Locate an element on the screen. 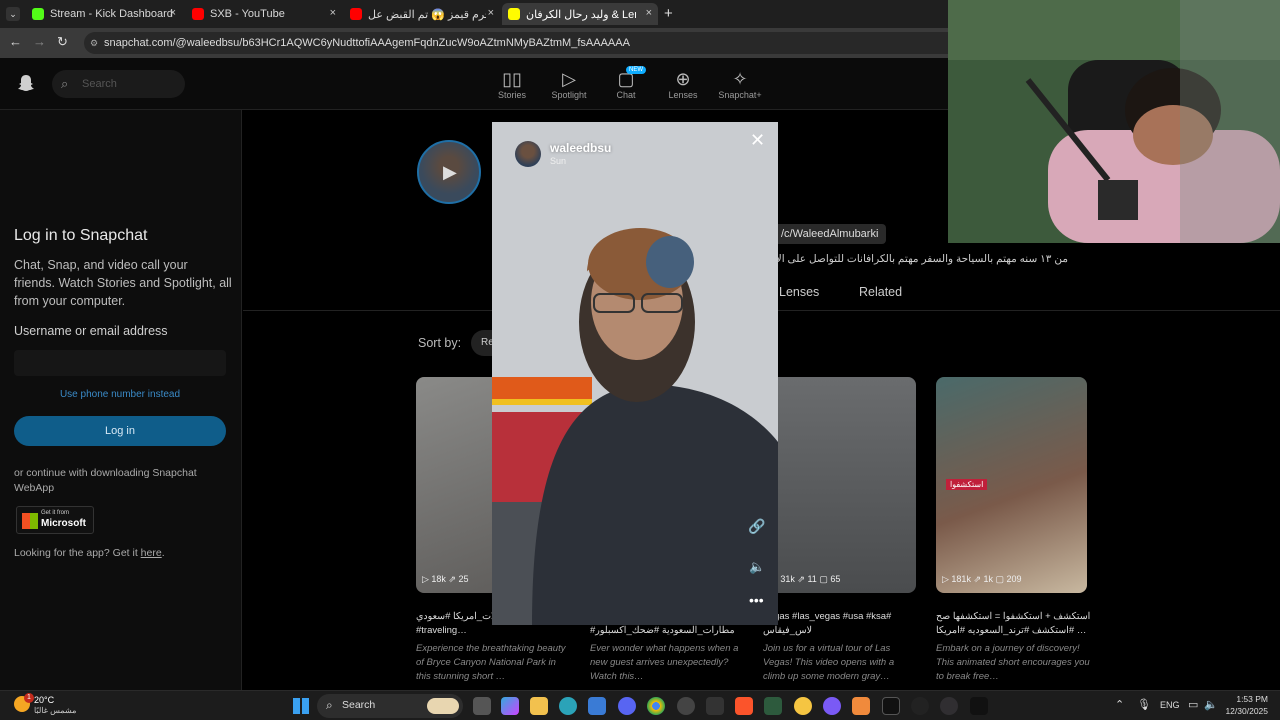  login-title: Log in to Snapchat is located at coordinates (81, 235).